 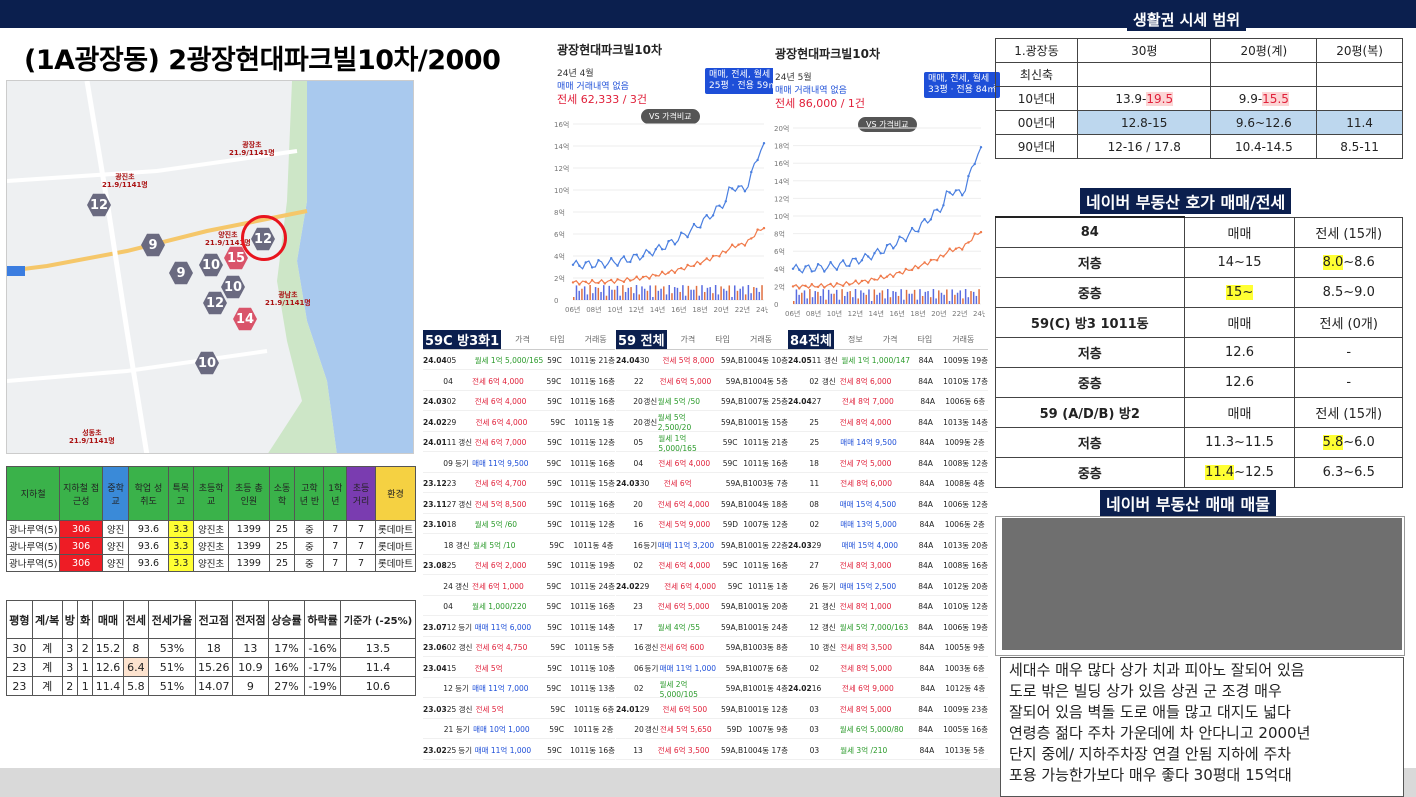 I want to click on x-tick-label: 18년, so click(x=699, y=309).